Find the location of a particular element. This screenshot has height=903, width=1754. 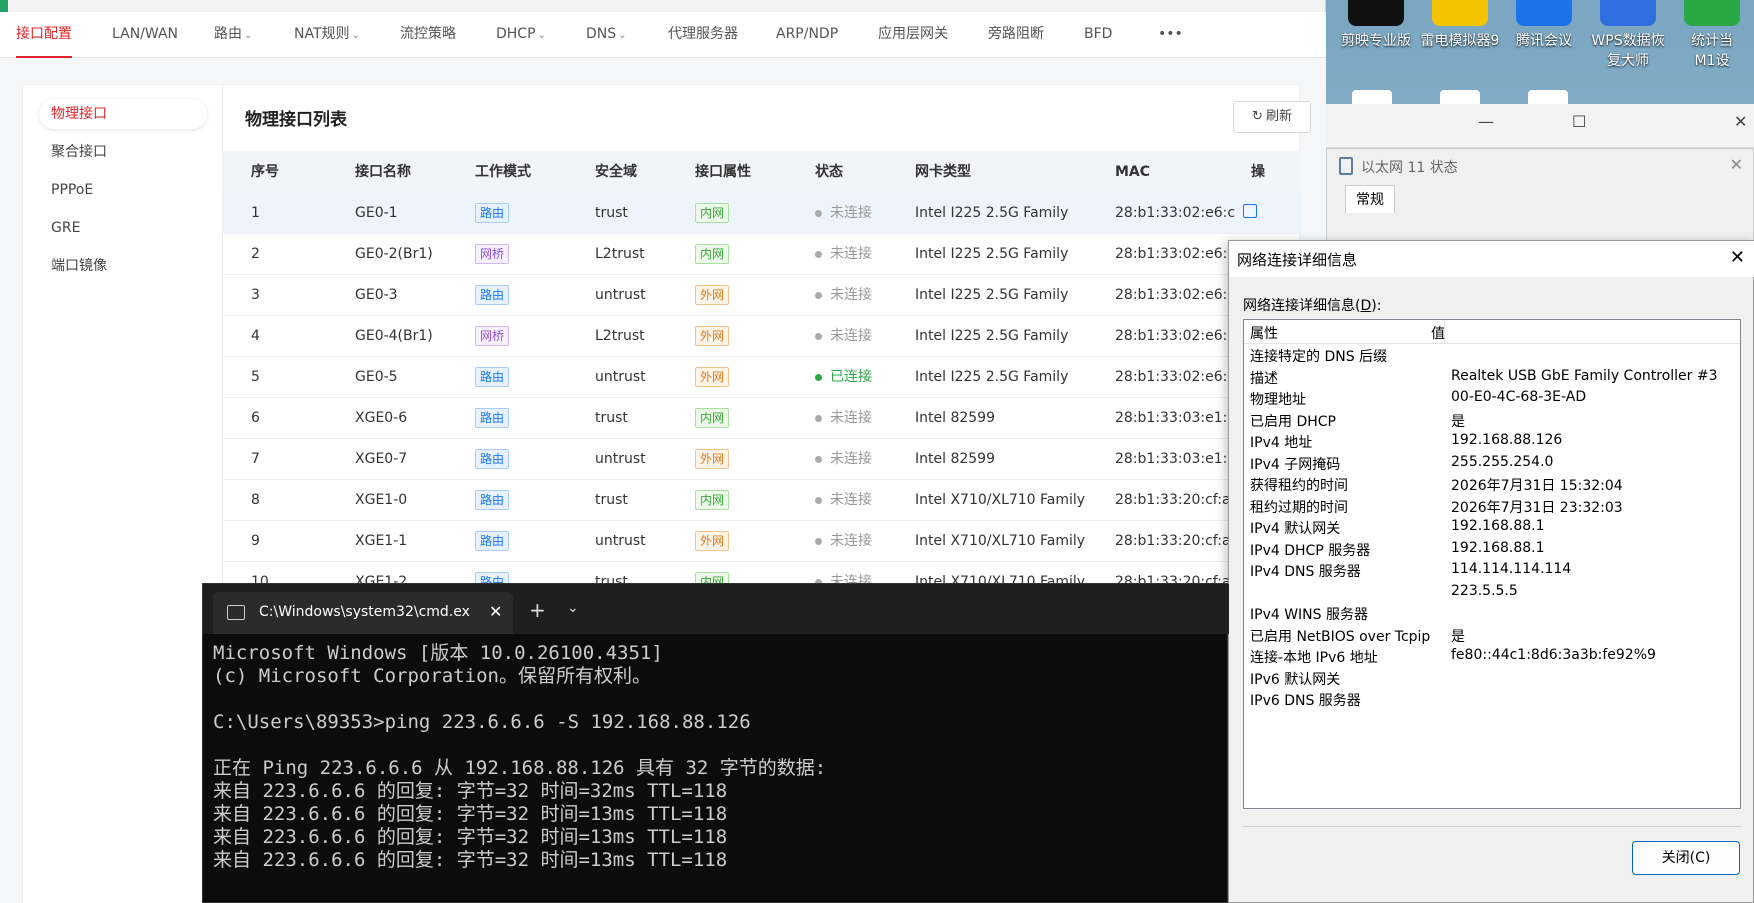

details-row: 连接-本地 IPv6 地址 fe80::44c1:8d6:3a3b:fe92%9 is located at coordinates (1492, 657).